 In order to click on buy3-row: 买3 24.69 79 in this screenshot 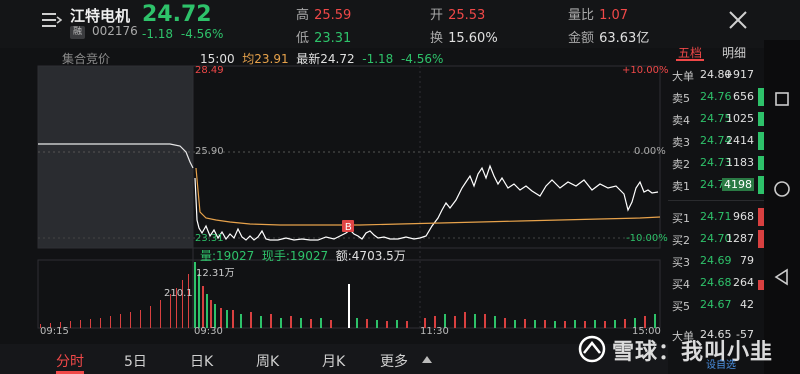, I will do `click(713, 261)`.